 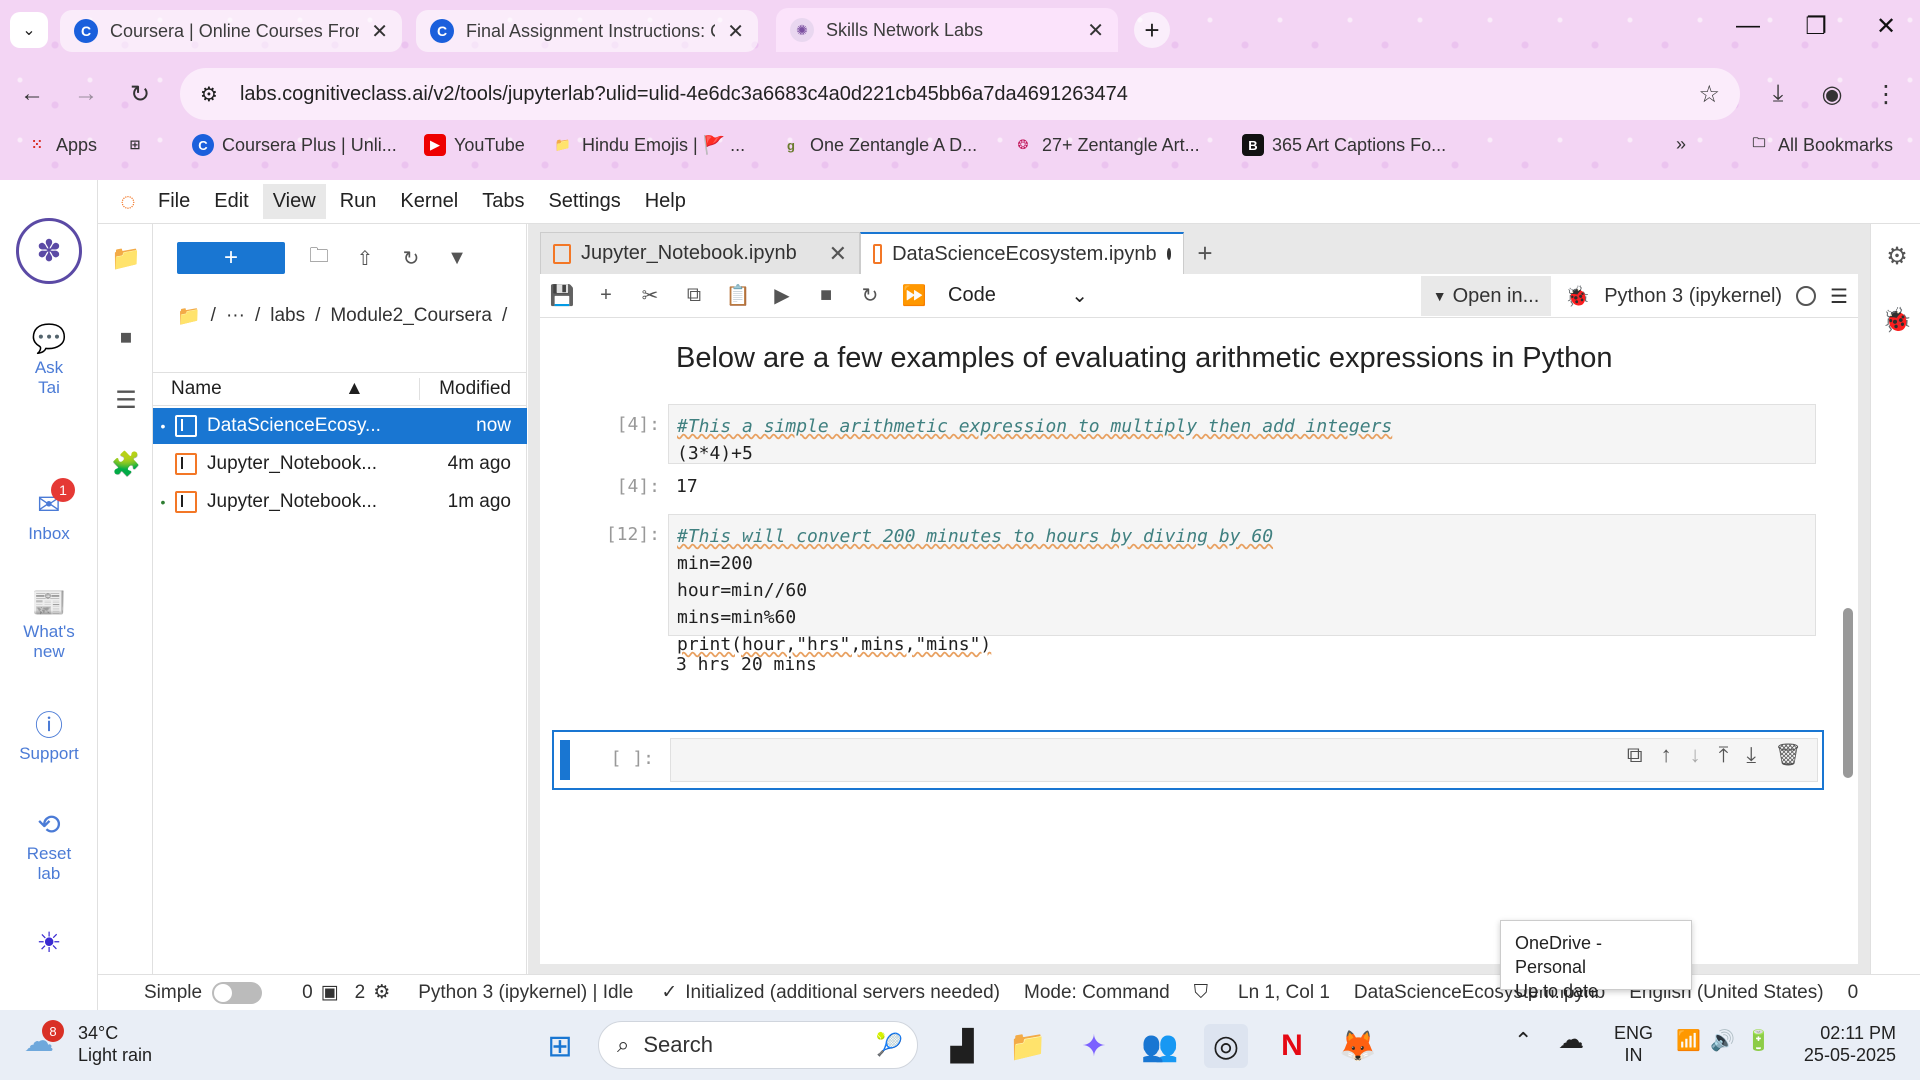 I want to click on breadcrumb-ellipsis: ···, so click(x=235, y=316).